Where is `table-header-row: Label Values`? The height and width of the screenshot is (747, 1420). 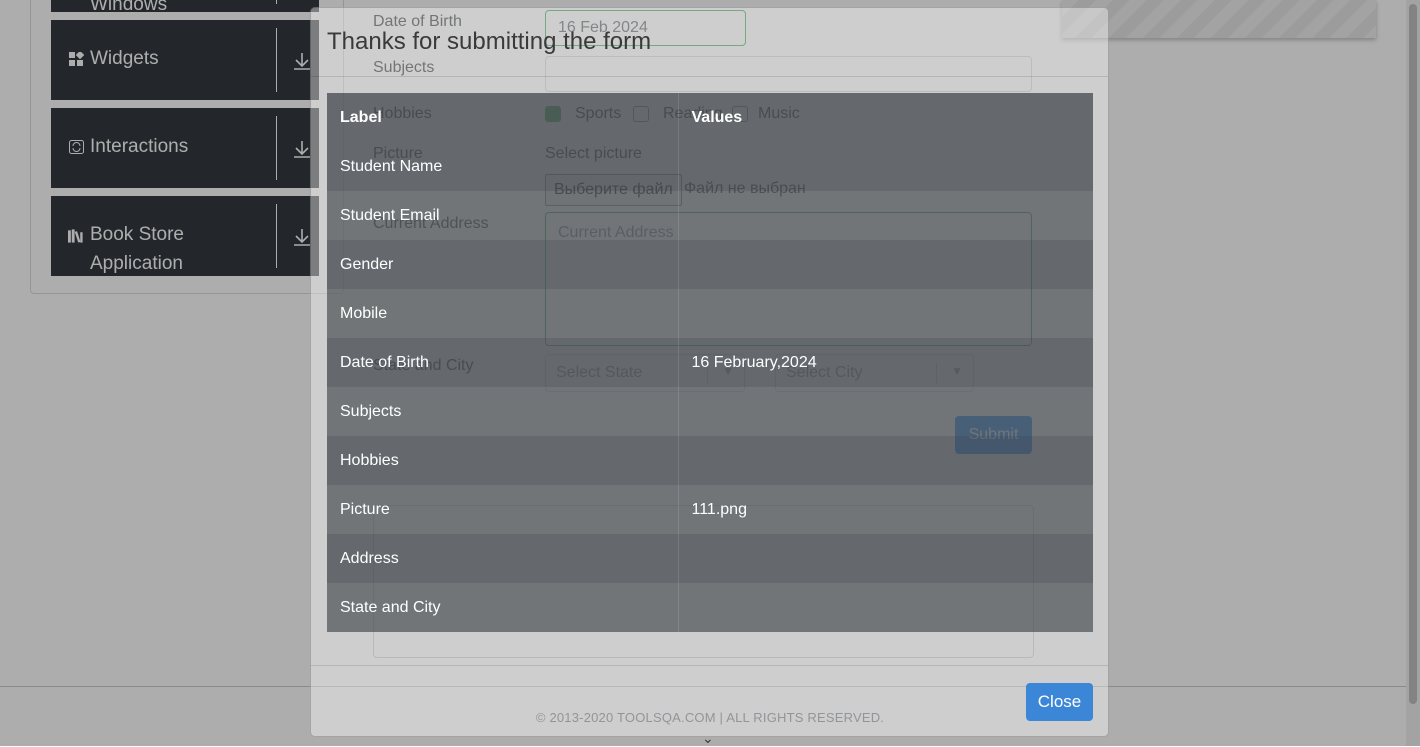
table-header-row: Label Values is located at coordinates (710, 117).